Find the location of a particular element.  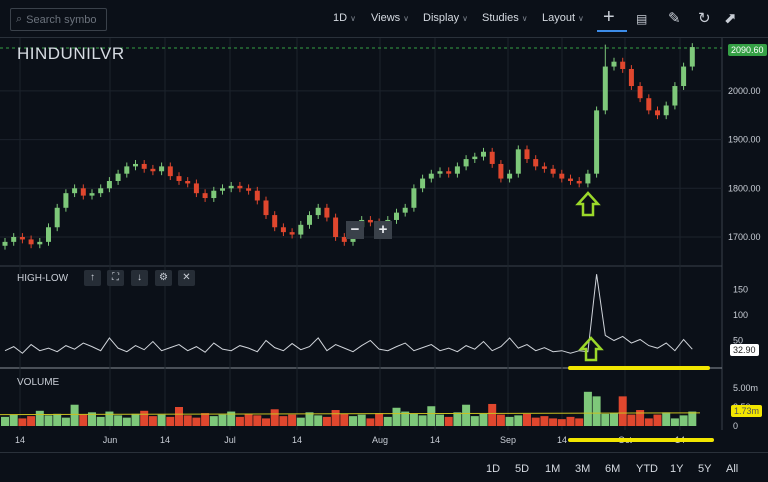

highlow-tick-label: 150 is located at coordinates (740, 290).